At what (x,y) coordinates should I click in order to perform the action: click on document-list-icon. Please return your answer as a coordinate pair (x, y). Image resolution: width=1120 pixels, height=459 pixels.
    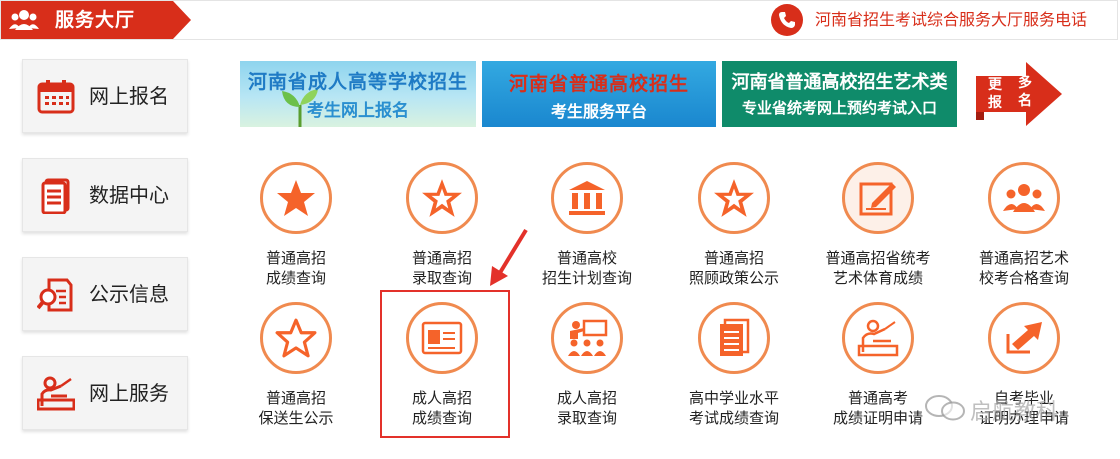
    Looking at the image, I should click on (735, 337).